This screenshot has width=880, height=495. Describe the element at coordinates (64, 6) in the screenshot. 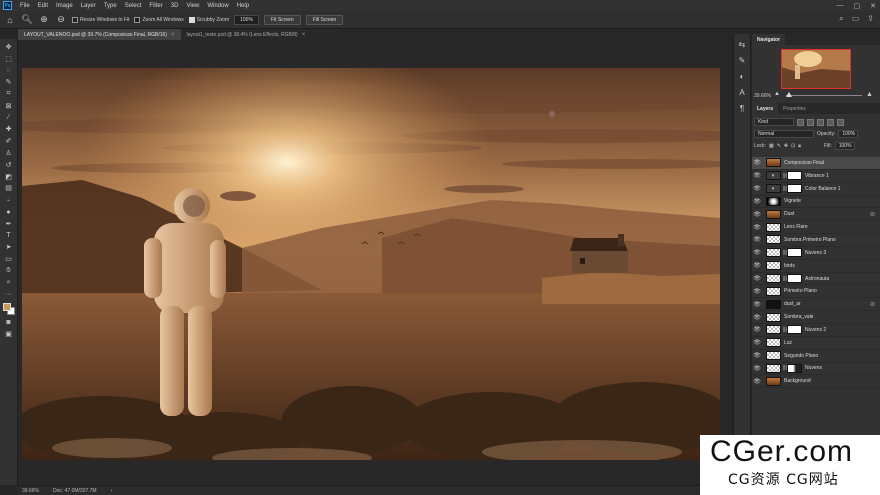

I see `menu-item-image: Image` at that location.